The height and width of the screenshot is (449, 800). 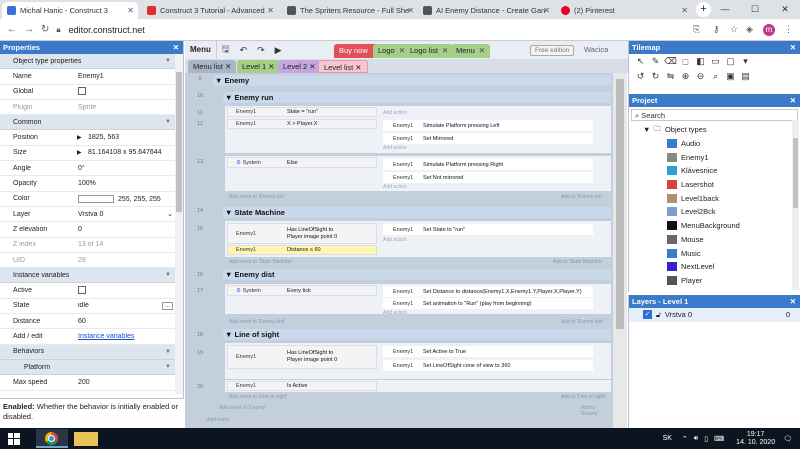 What do you see at coordinates (429, 51) in the screenshot?
I see `tab-logo-list: Logo list ✕` at bounding box center [429, 51].